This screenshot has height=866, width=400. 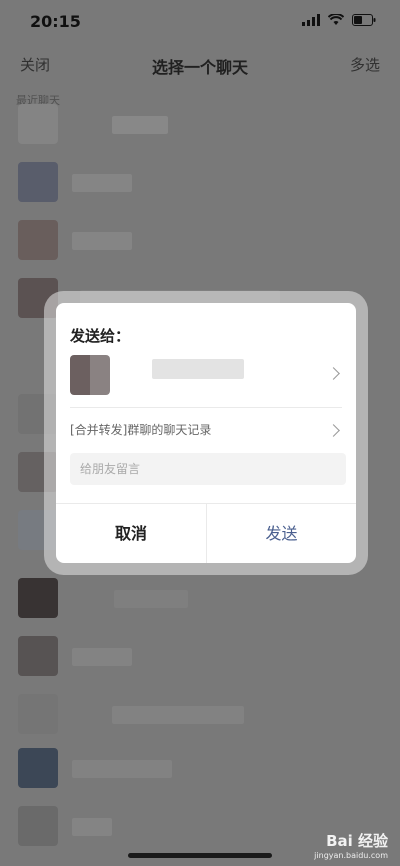 What do you see at coordinates (206, 407) in the screenshot?
I see `divider` at bounding box center [206, 407].